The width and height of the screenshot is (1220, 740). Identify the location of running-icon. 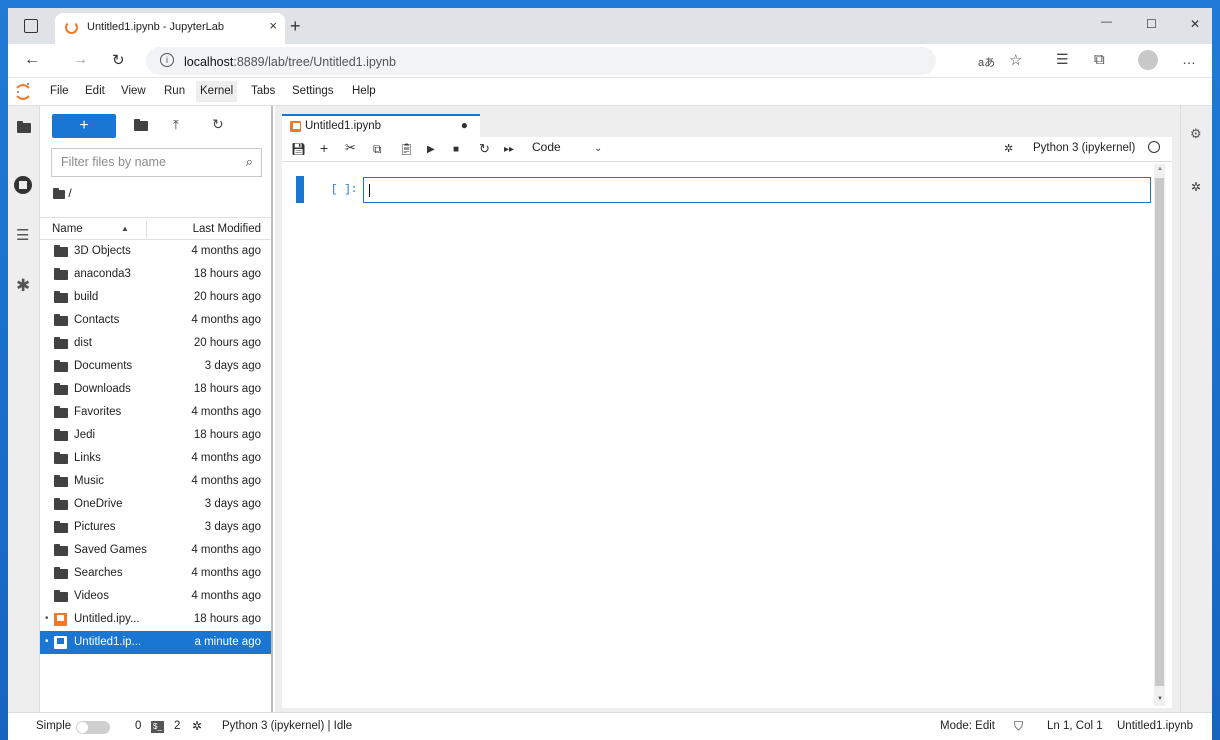
(23, 185).